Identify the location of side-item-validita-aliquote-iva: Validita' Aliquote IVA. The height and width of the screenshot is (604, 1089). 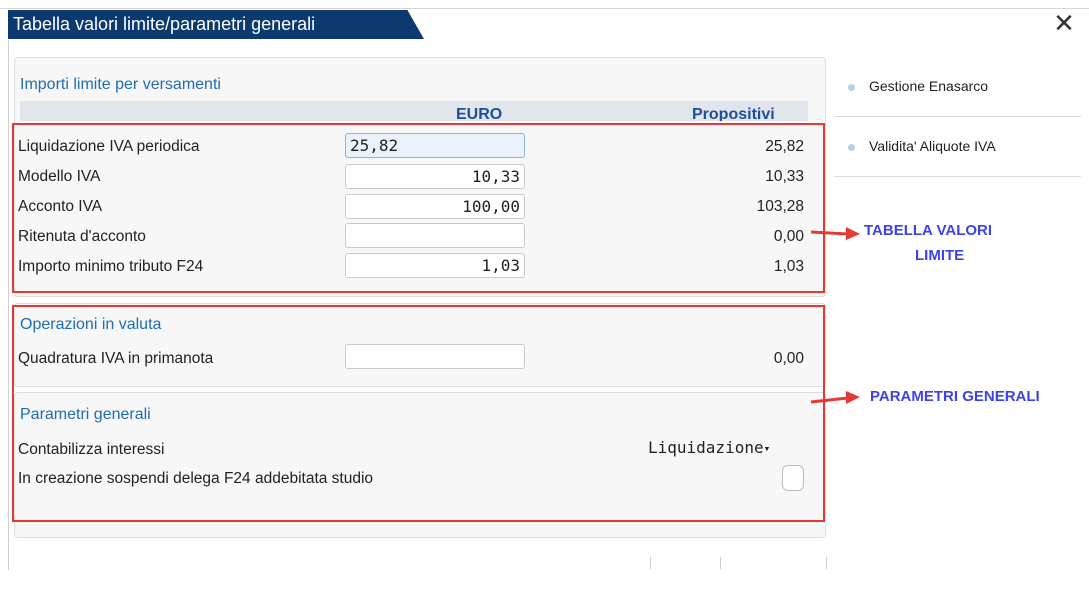
(922, 146).